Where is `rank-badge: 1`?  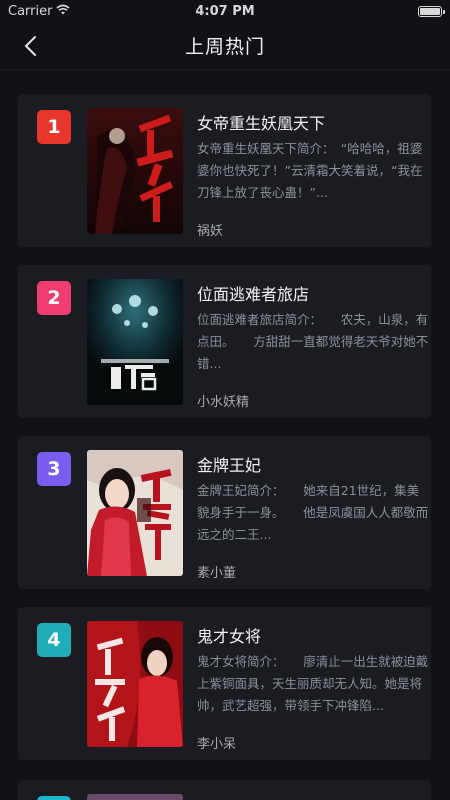
rank-badge: 1 is located at coordinates (54, 127).